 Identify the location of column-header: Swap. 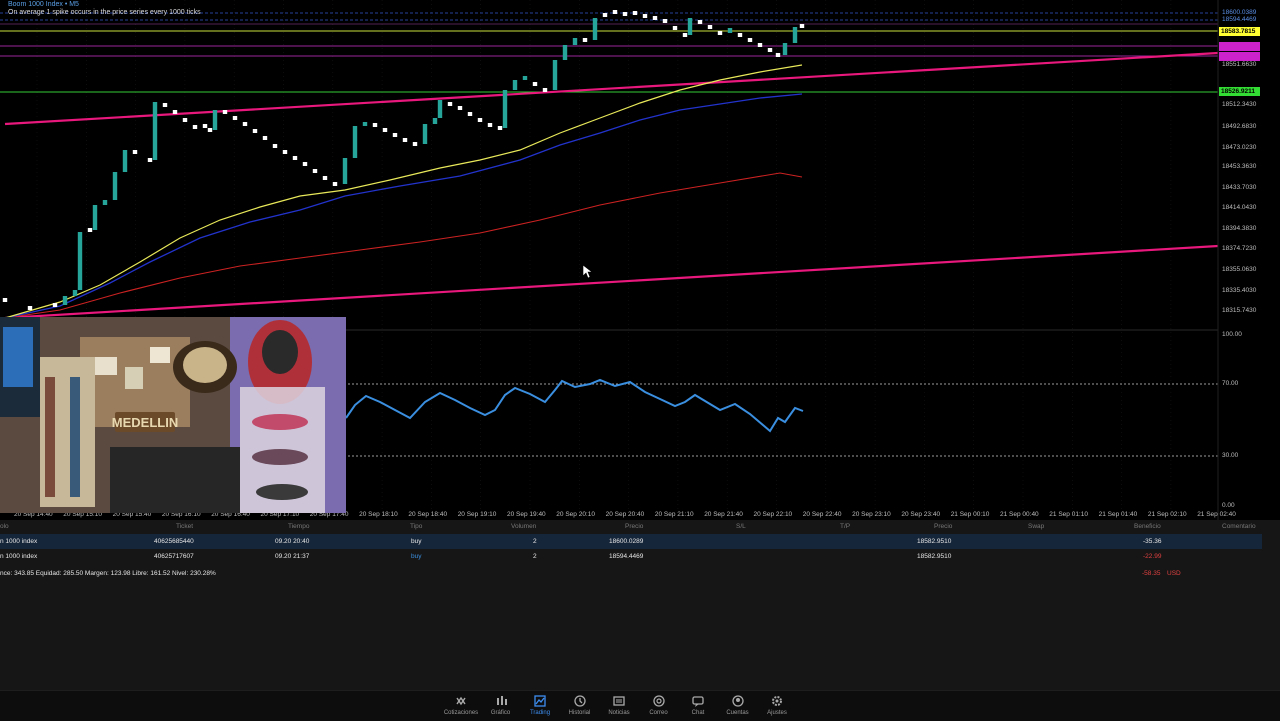
(1036, 526).